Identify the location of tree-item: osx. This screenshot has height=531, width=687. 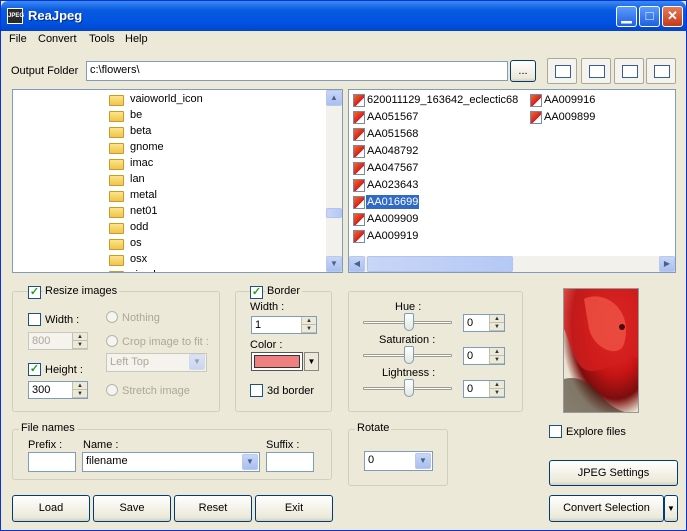
(138, 259).